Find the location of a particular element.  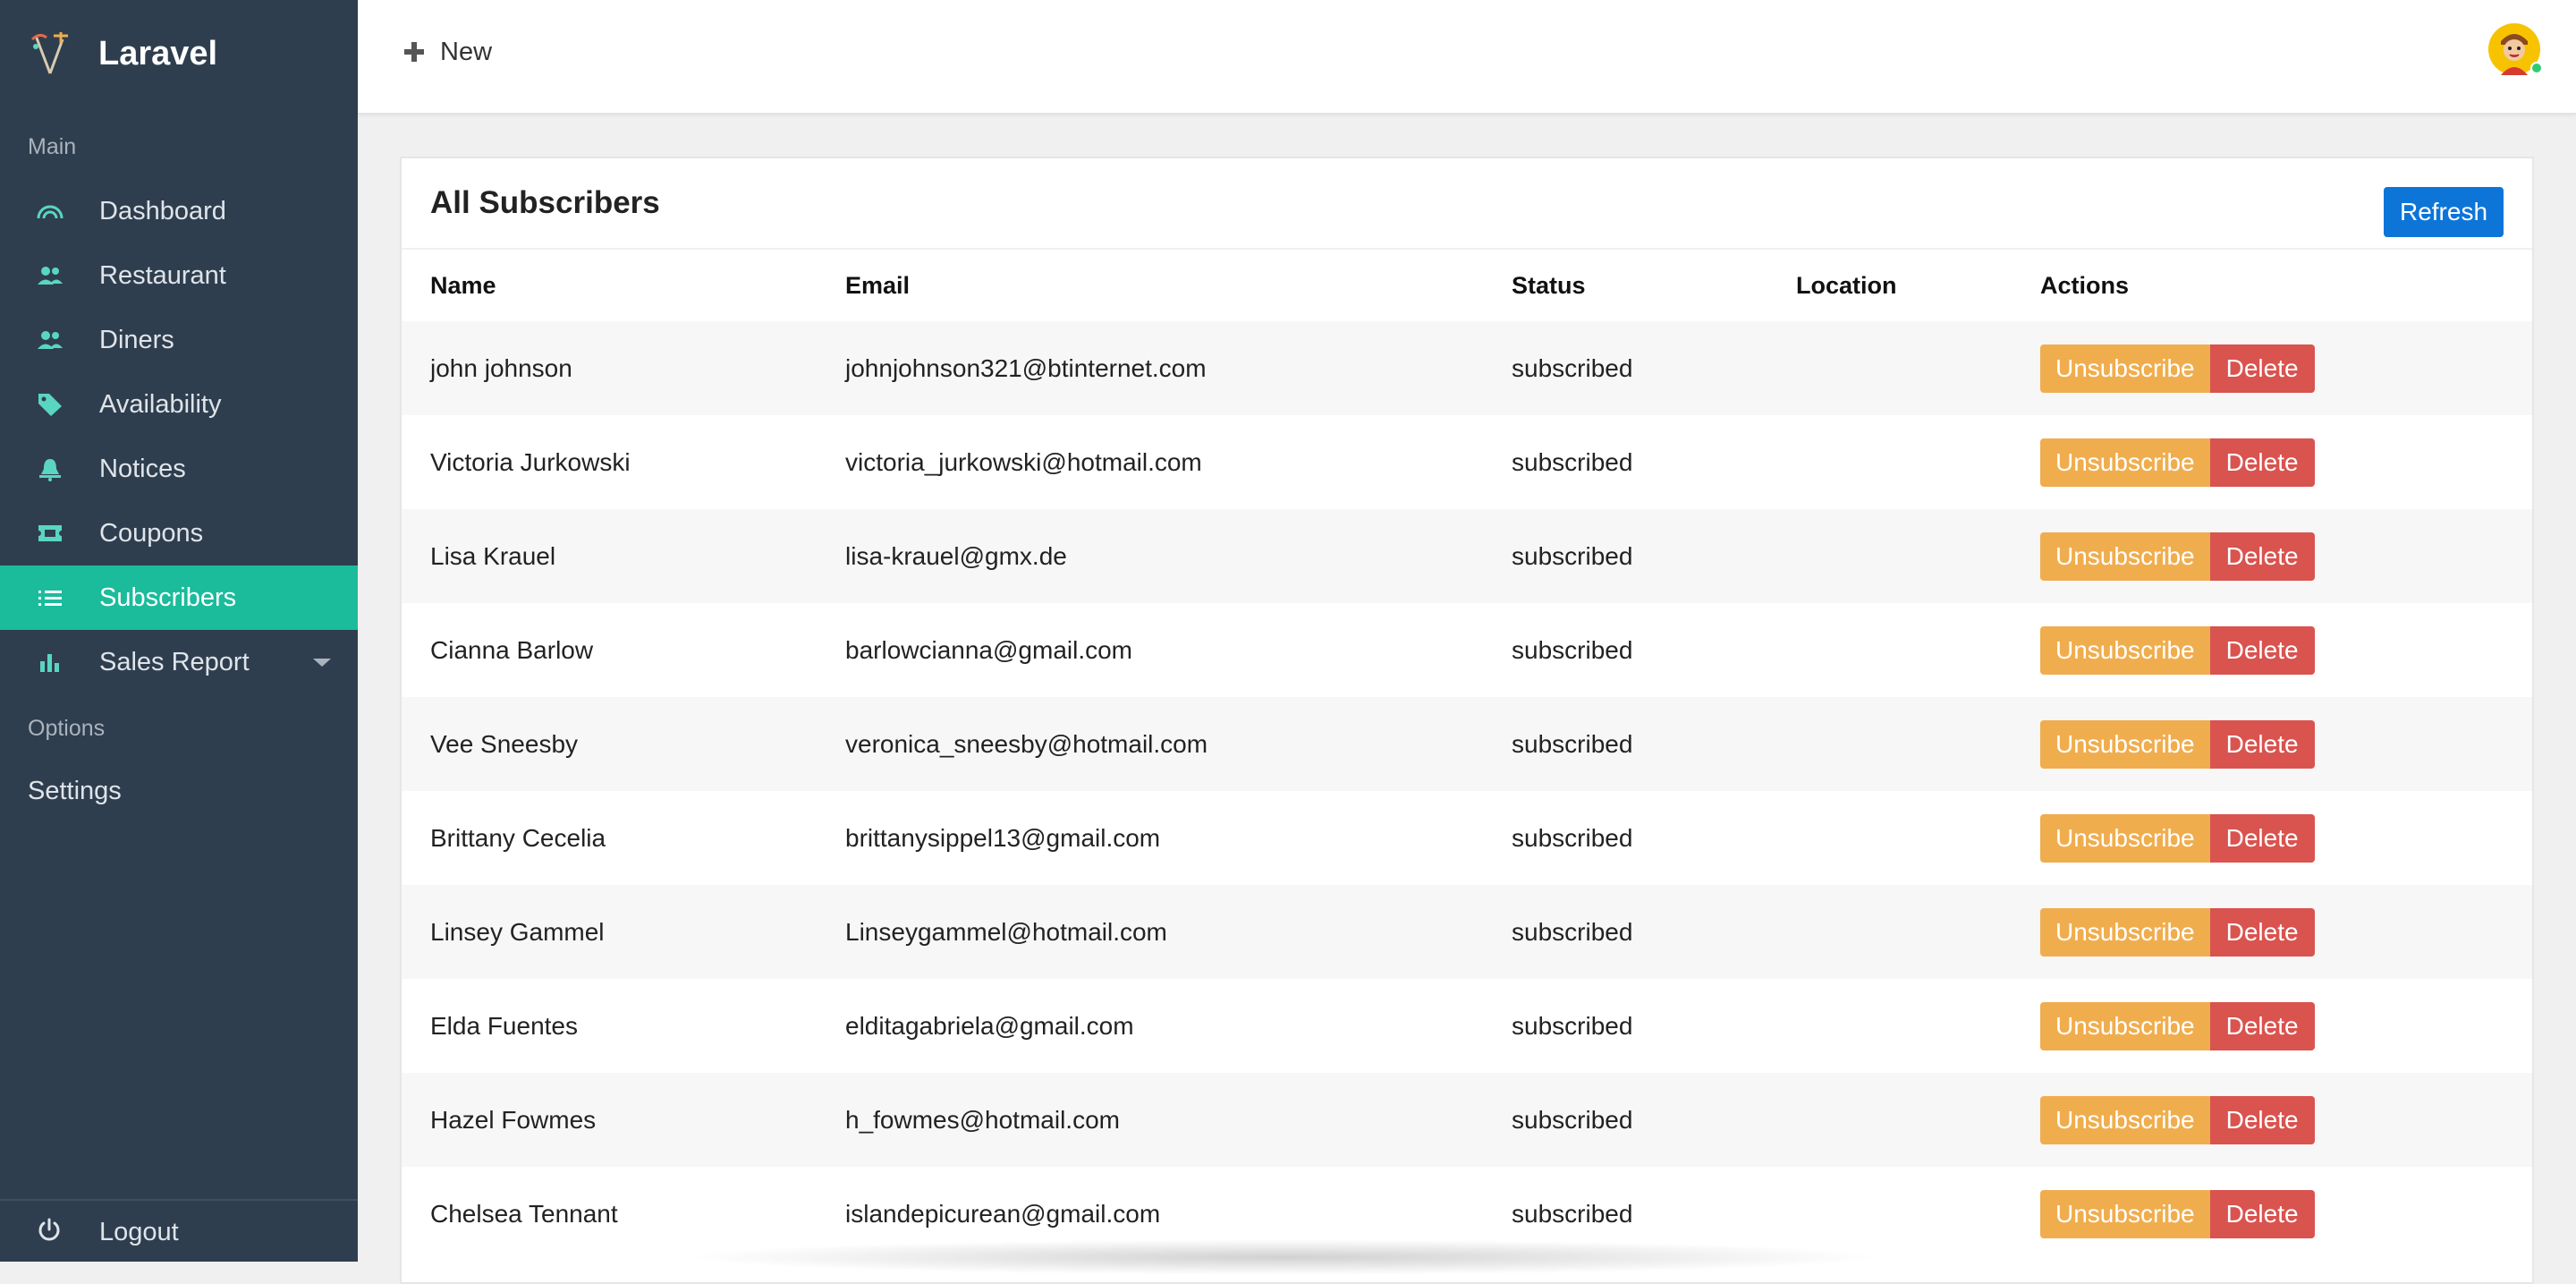

cell-email: elditagabriela@gmail.com is located at coordinates (989, 1026).